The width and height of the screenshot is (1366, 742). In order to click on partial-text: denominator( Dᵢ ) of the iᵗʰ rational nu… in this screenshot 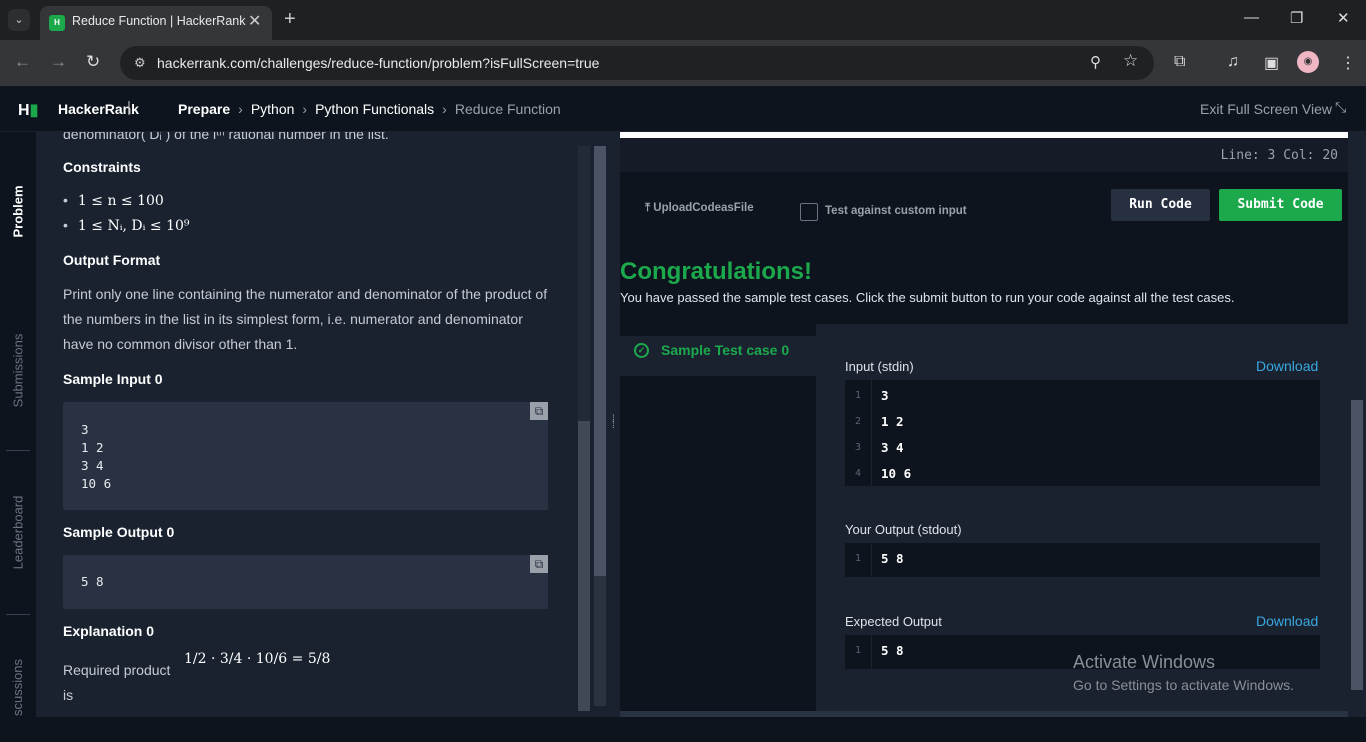, I will do `click(226, 137)`.